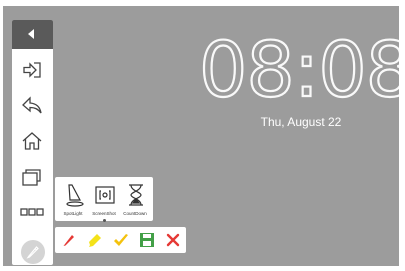  What do you see at coordinates (301, 122) in the screenshot?
I see `date-label: Thu, August 22` at bounding box center [301, 122].